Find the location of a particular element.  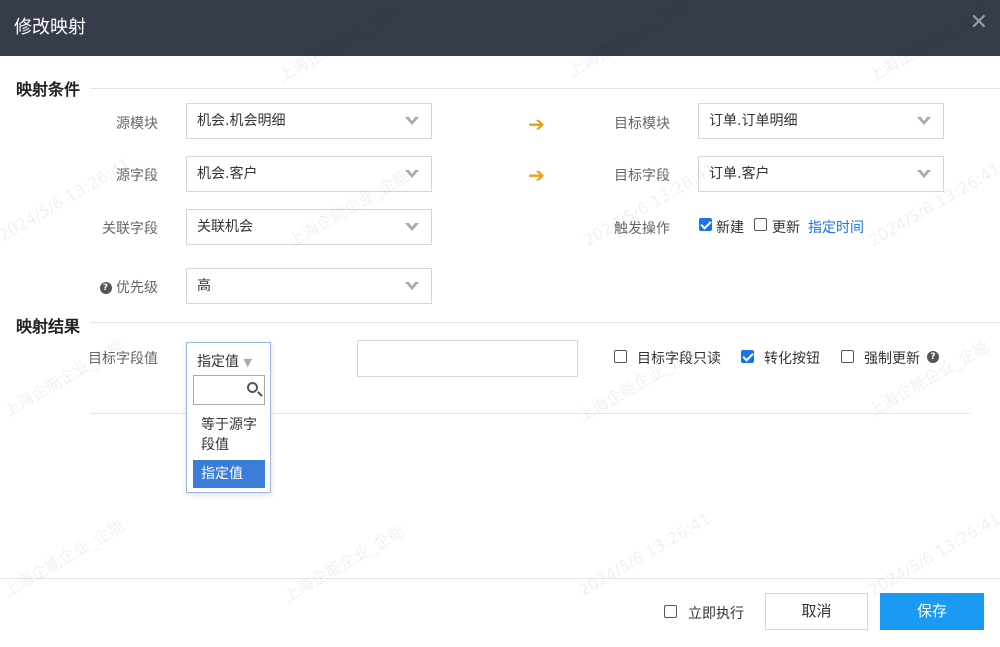

create-checkbox is located at coordinates (705, 224).